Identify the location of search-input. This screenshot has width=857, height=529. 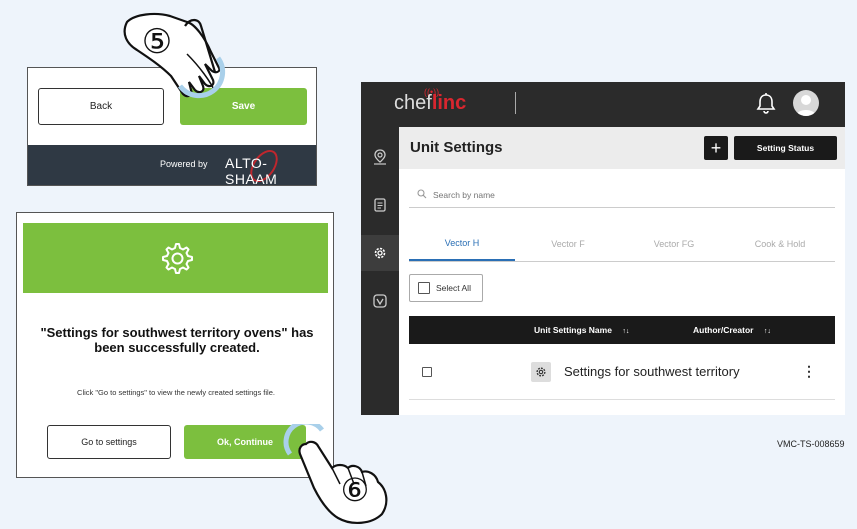
(621, 195).